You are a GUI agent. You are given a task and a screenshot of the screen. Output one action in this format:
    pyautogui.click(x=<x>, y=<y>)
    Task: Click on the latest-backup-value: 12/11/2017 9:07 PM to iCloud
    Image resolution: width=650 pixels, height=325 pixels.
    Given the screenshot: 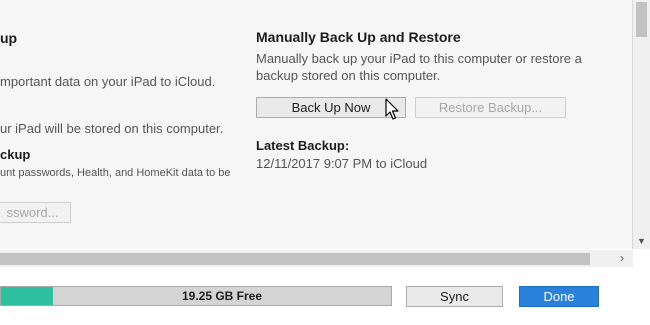 What is the action you would take?
    pyautogui.click(x=342, y=163)
    